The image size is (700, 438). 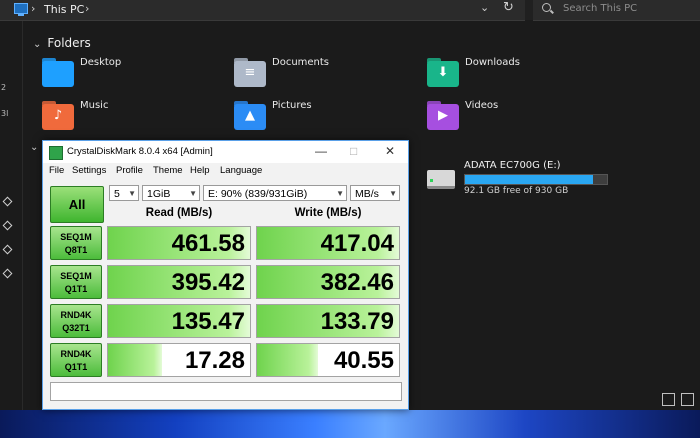 What do you see at coordinates (76, 243) in the screenshot?
I see `test-button-seq1m-q8t1: SEQ1M Q8T1` at bounding box center [76, 243].